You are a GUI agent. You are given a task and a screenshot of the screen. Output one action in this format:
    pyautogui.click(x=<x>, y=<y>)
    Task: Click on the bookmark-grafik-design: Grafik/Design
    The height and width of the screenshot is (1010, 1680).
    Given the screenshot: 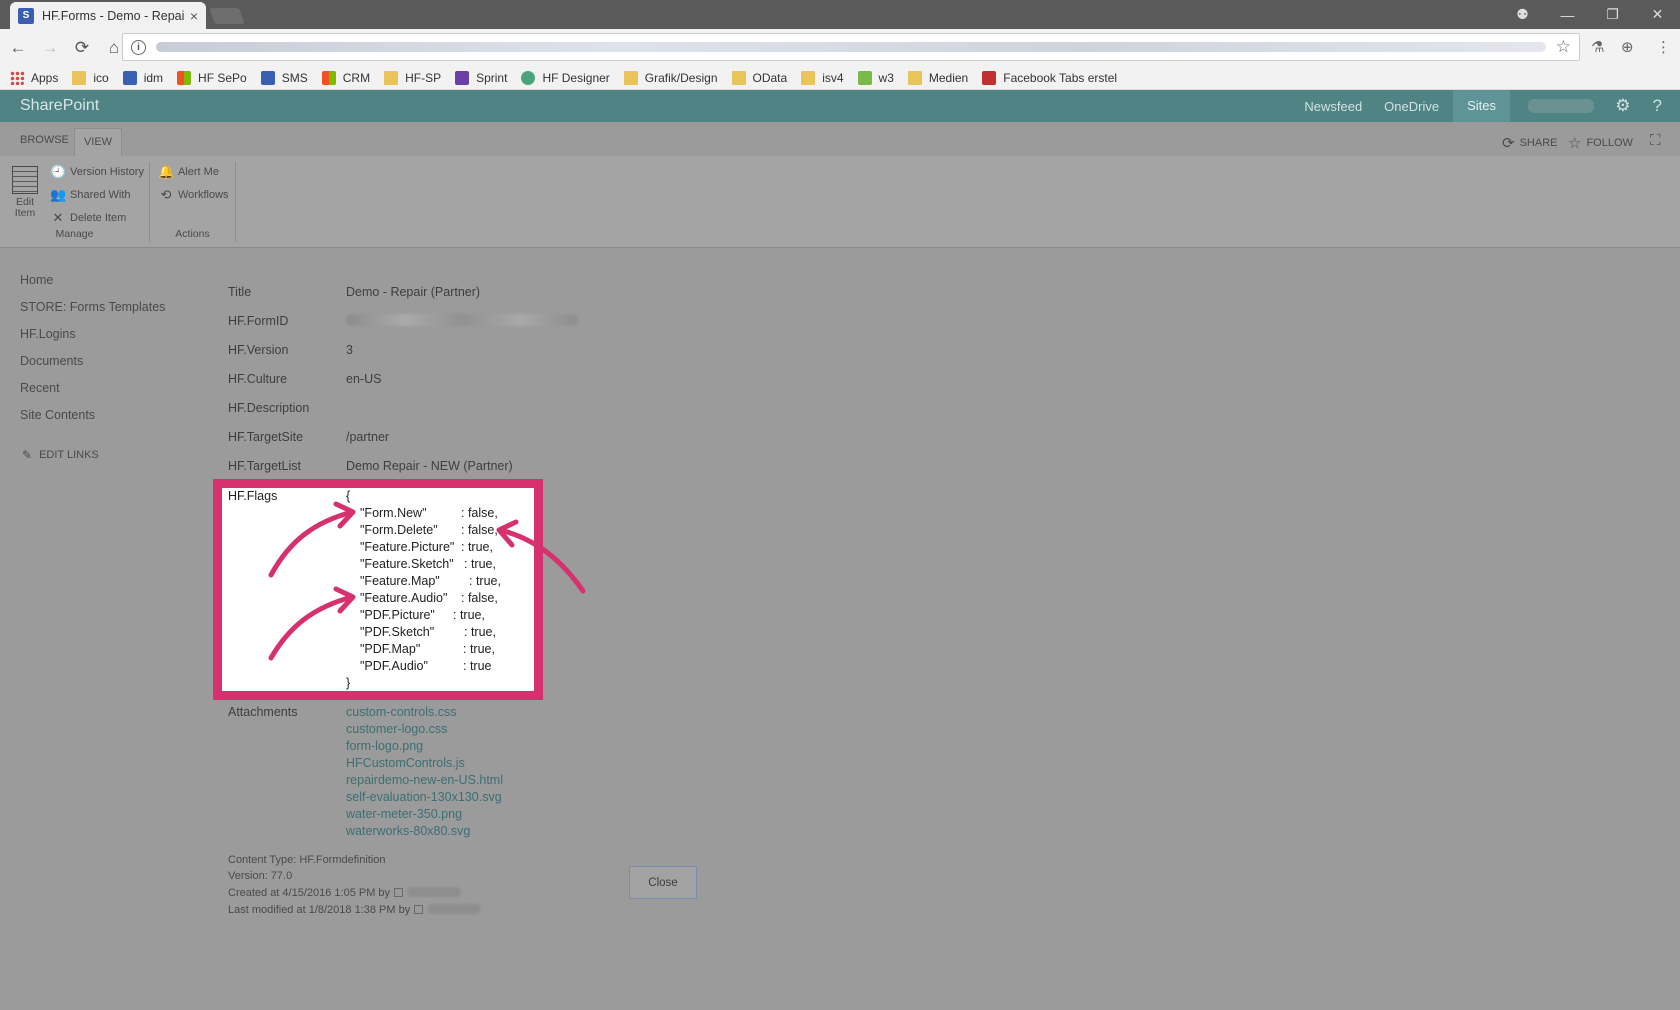 What is the action you would take?
    pyautogui.click(x=670, y=77)
    